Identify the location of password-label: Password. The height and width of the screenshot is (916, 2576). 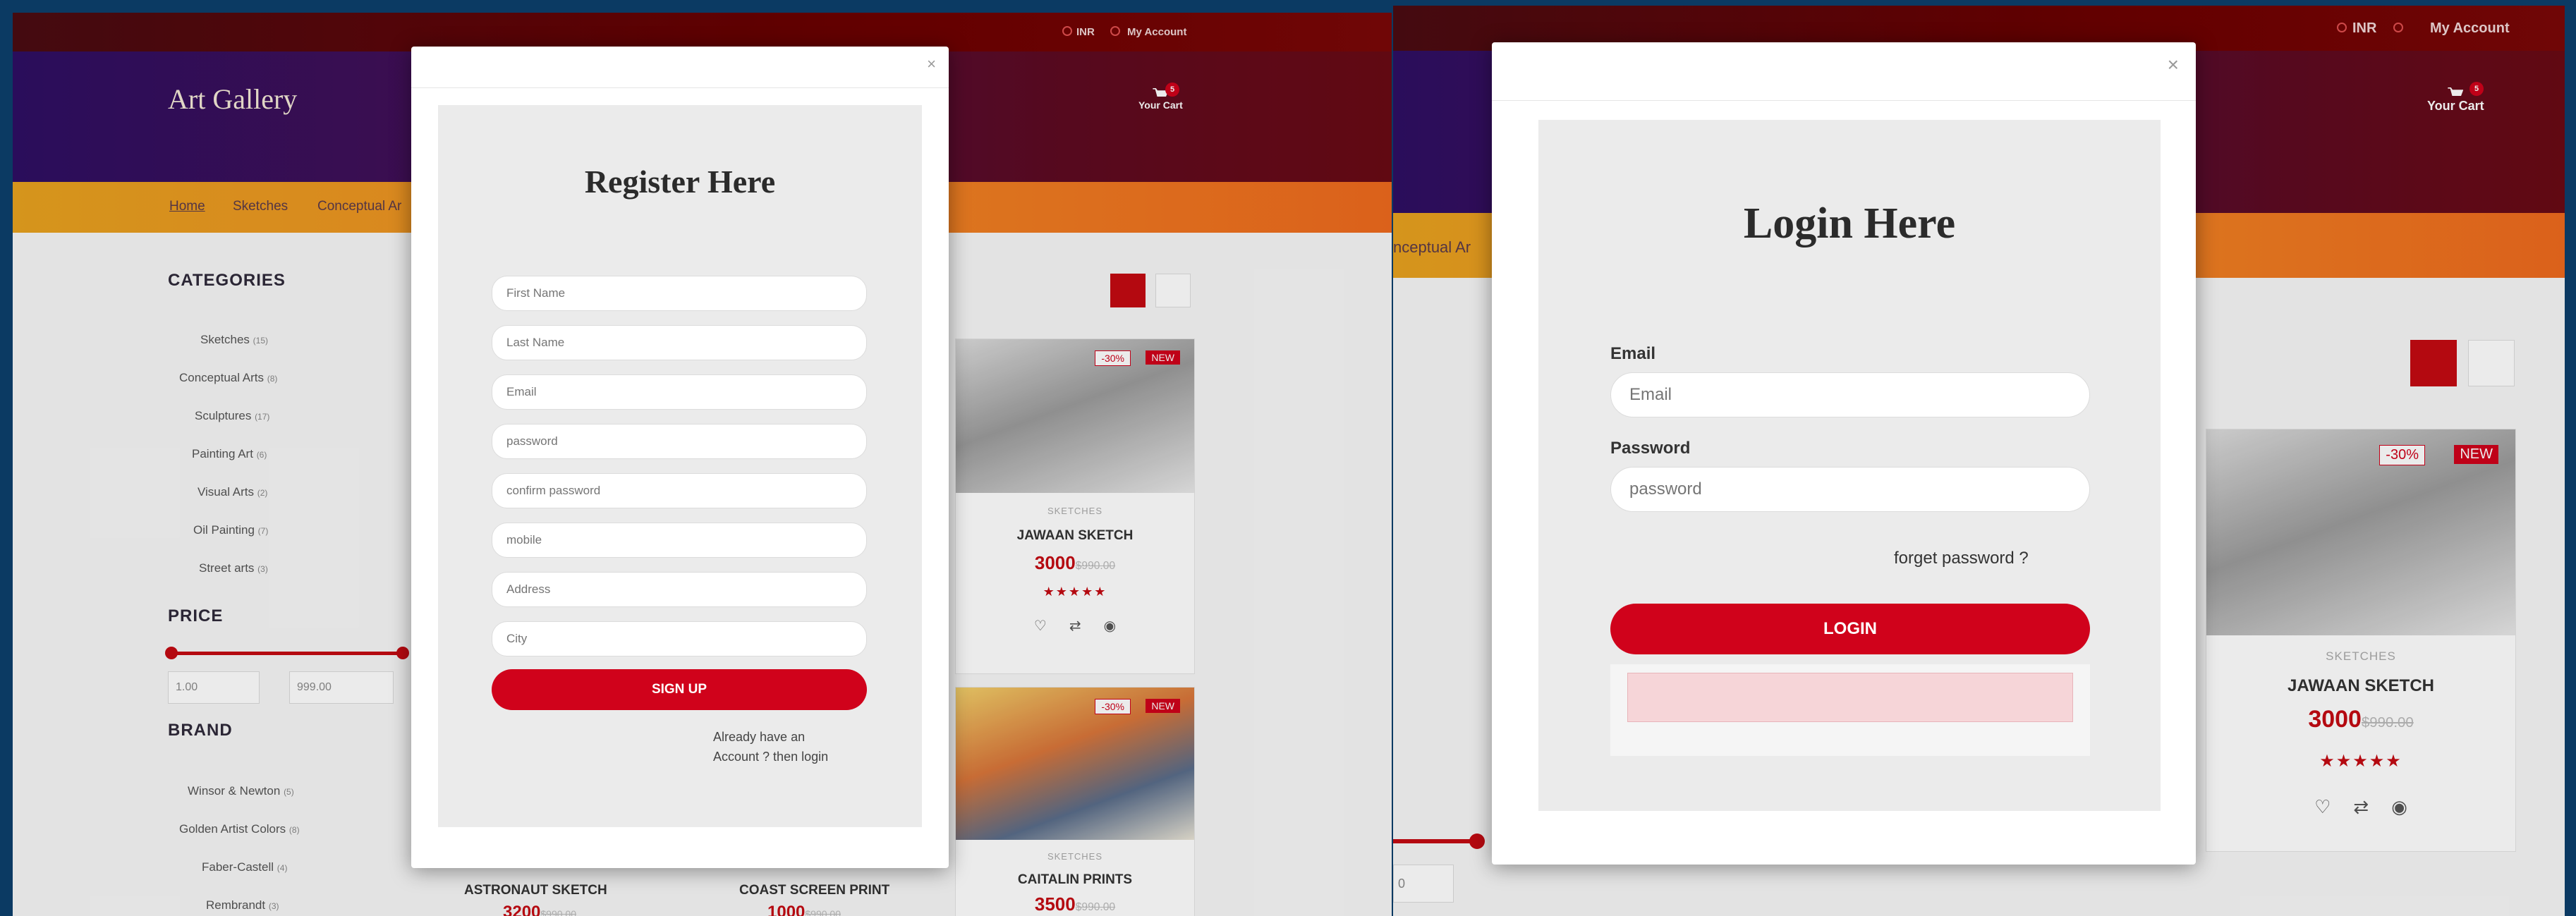
(1650, 448).